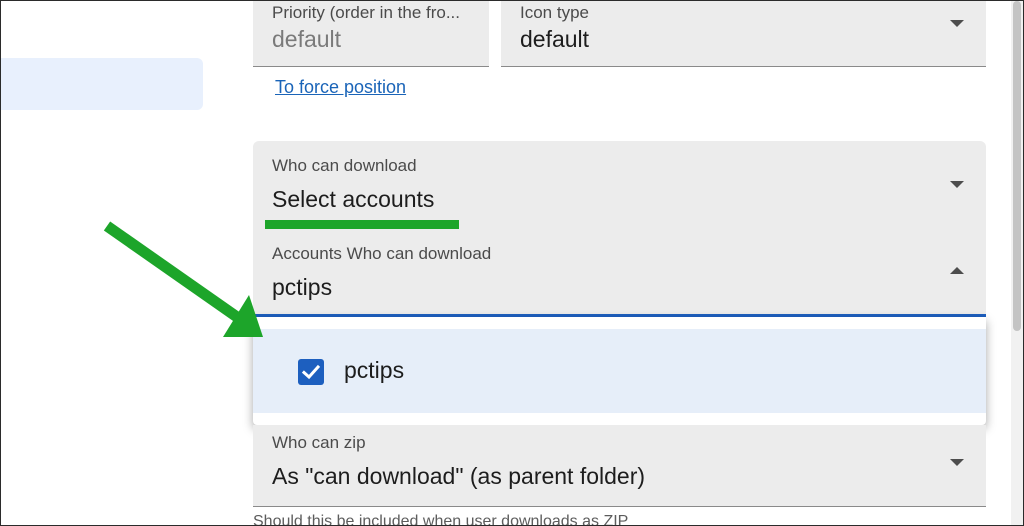 Image resolution: width=1024 pixels, height=526 pixels. I want to click on priority-field: Priority (order in the fro... default, so click(371, 34).